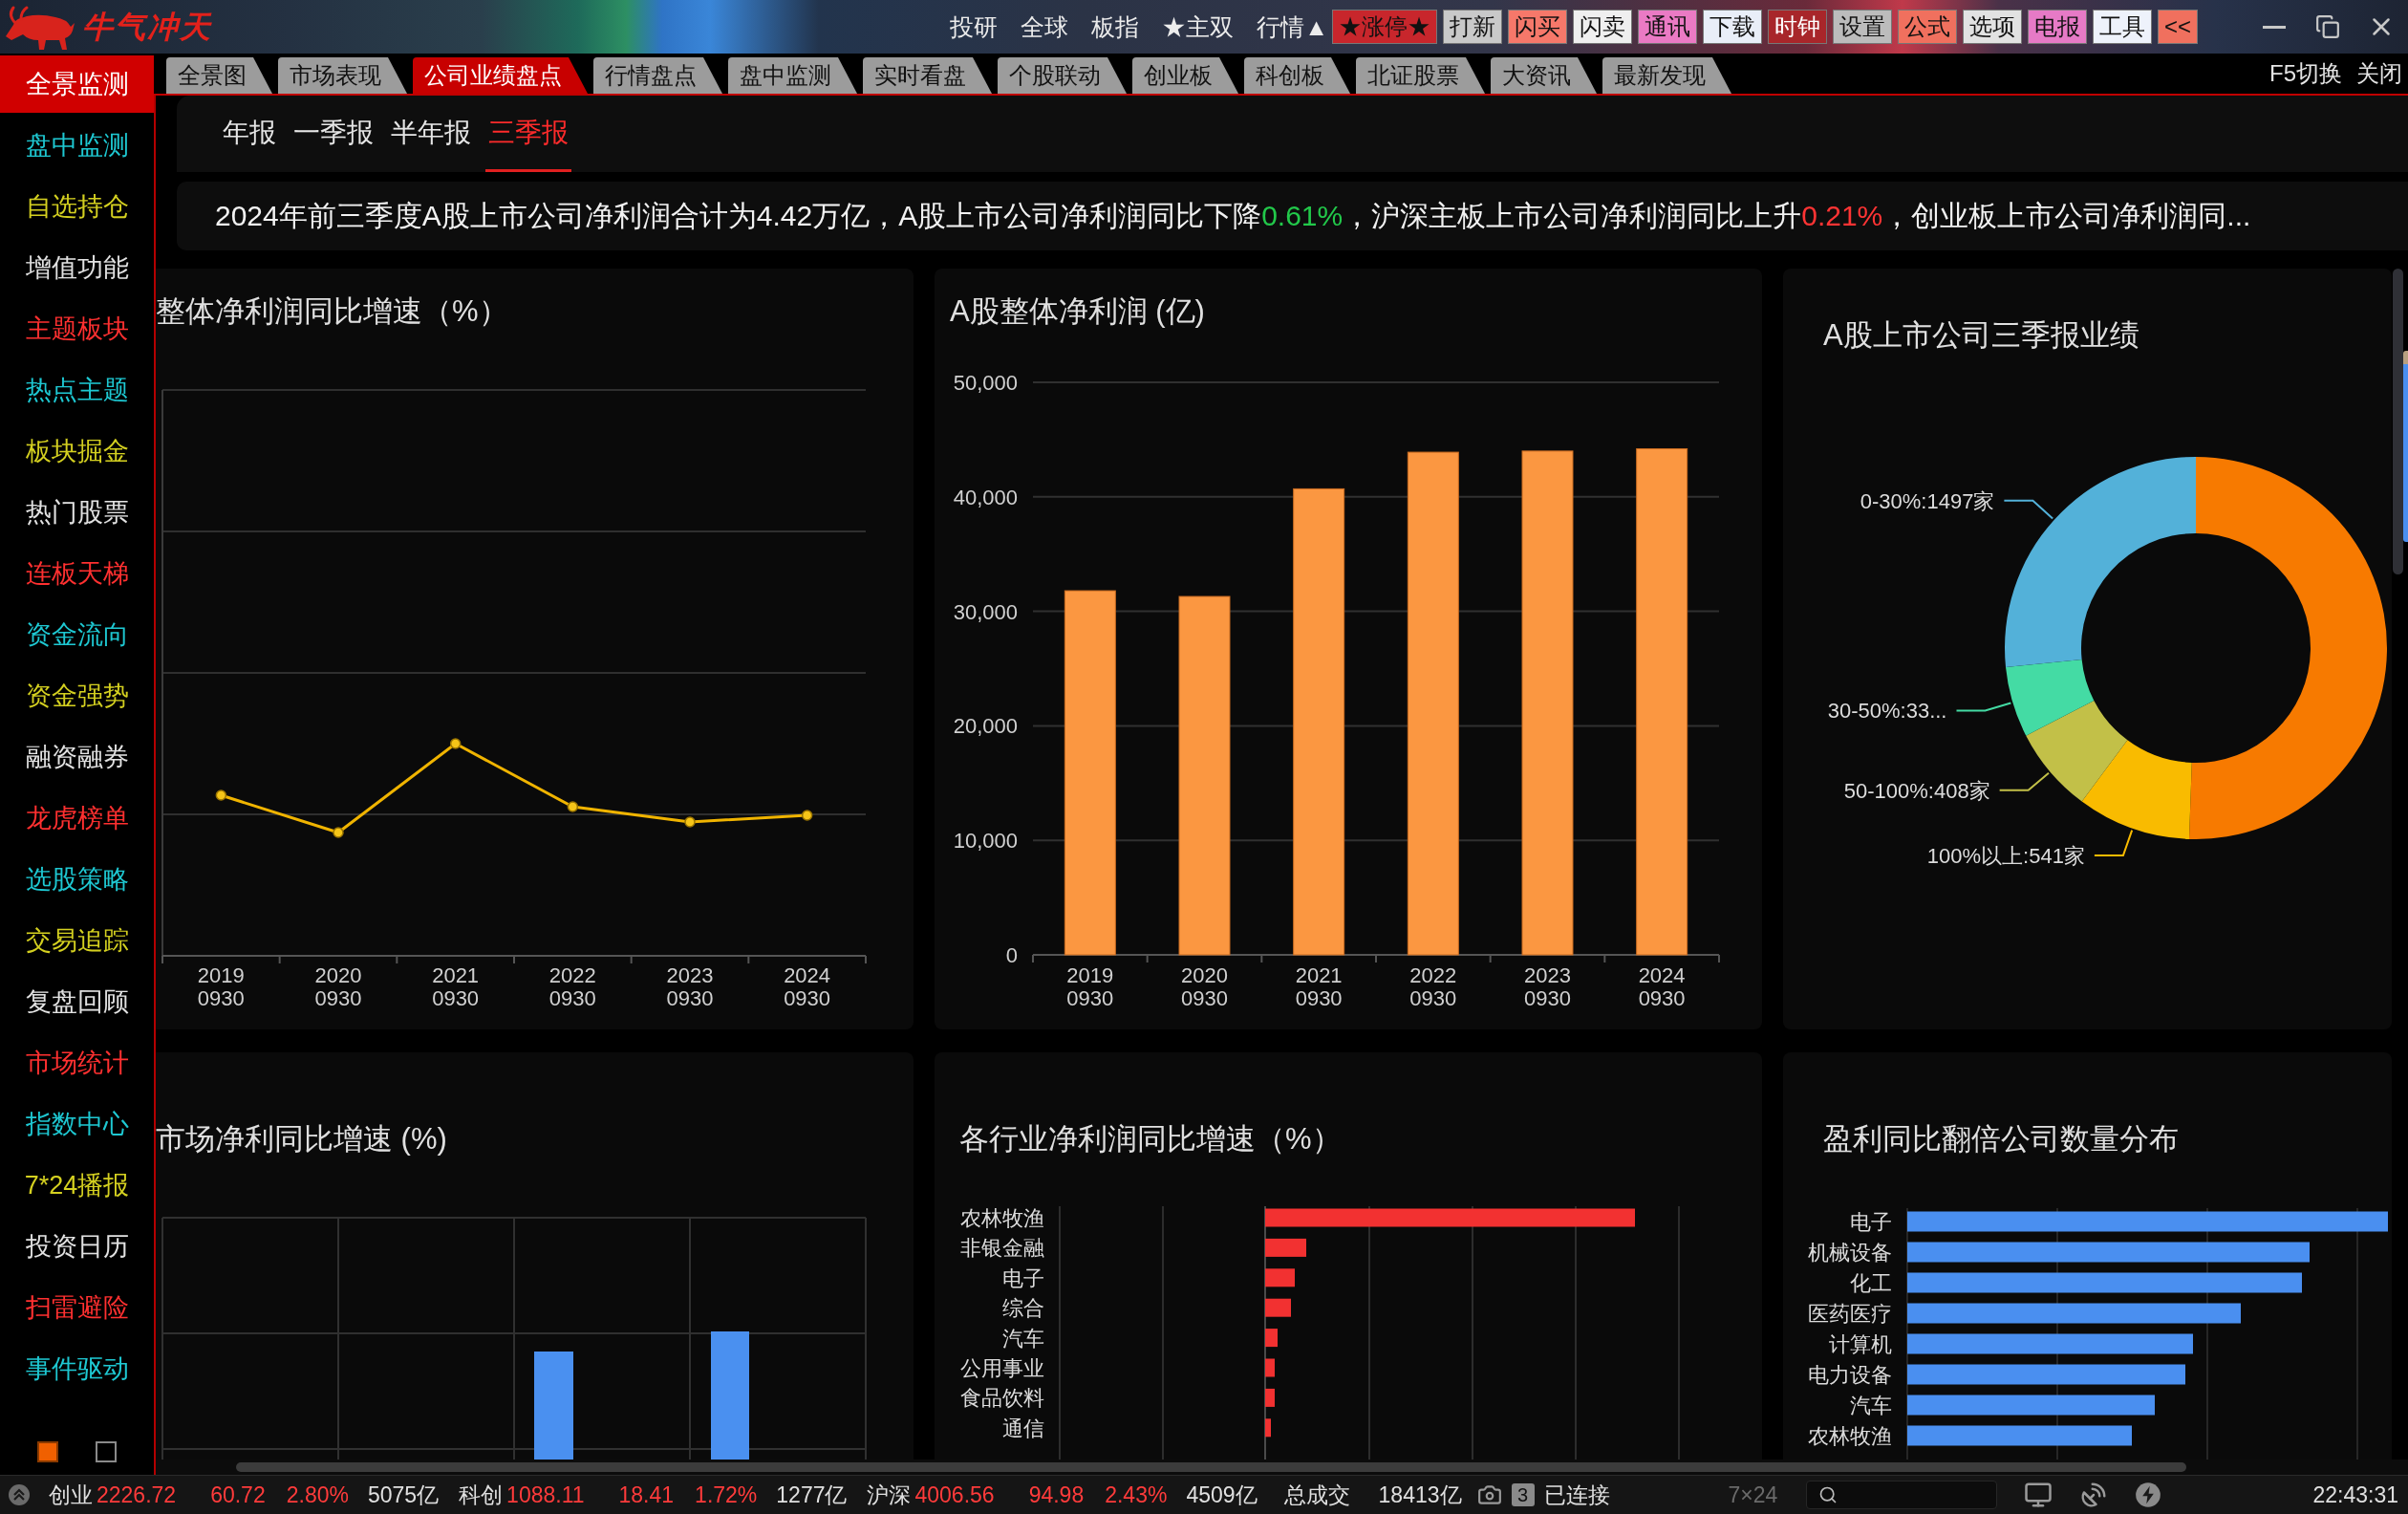  What do you see at coordinates (302, 1139) in the screenshot?
I see `chart-title: 市场净利同比增速 (%)` at bounding box center [302, 1139].